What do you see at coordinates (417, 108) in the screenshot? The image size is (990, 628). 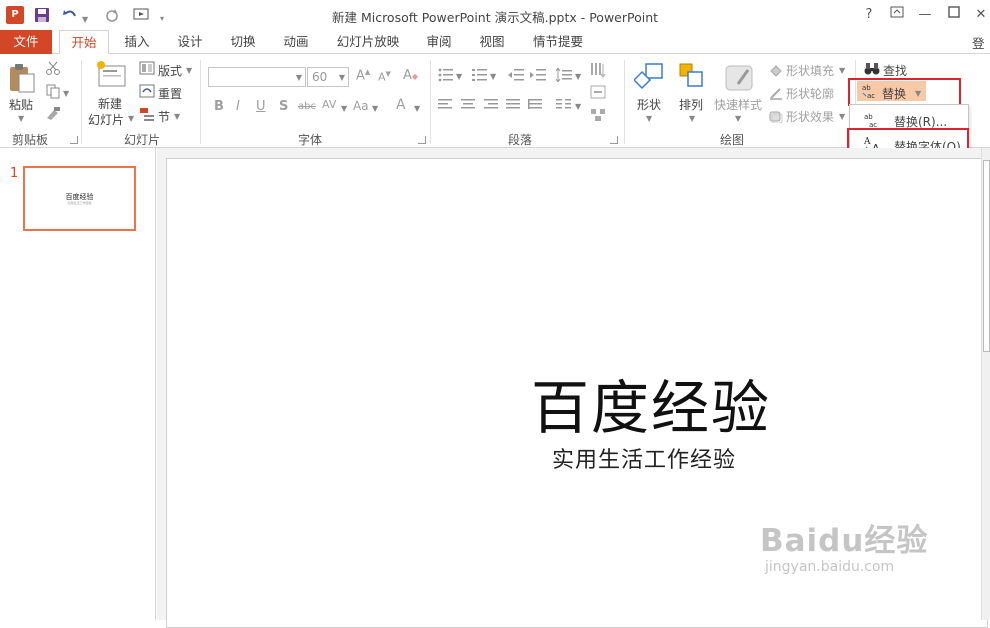 I see `font-color-dropdown-icon: ▼` at bounding box center [417, 108].